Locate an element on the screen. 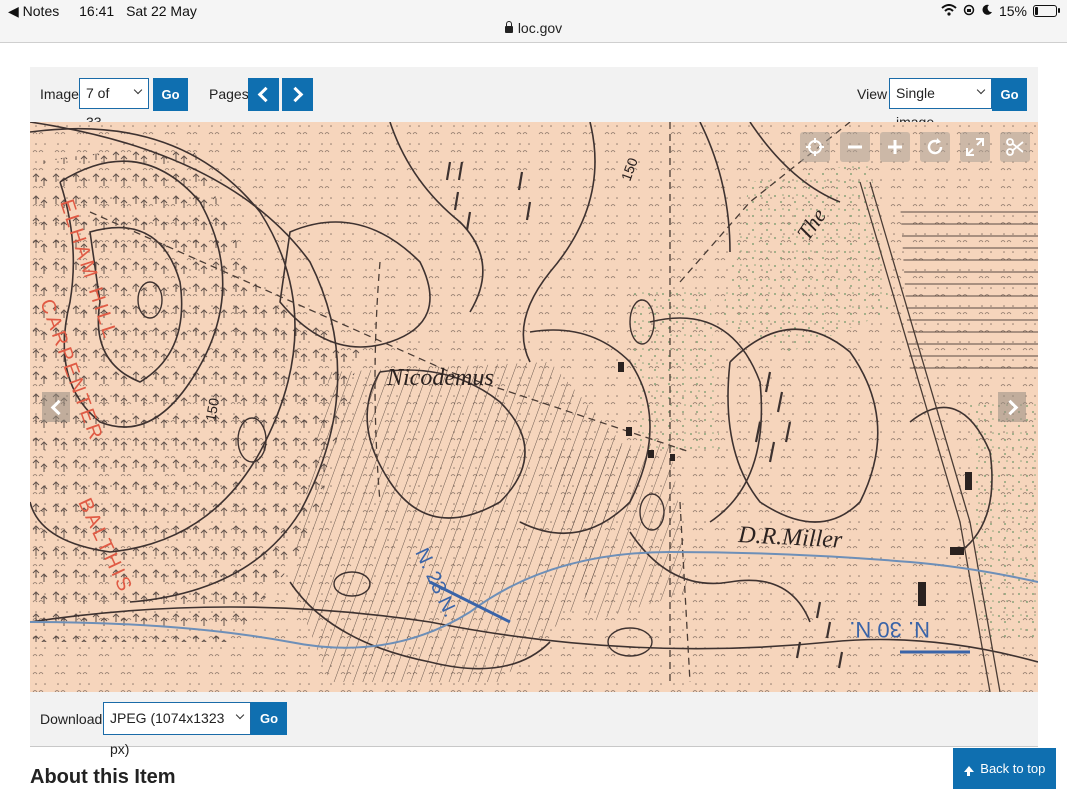  image-label: Image is located at coordinates (59, 94).